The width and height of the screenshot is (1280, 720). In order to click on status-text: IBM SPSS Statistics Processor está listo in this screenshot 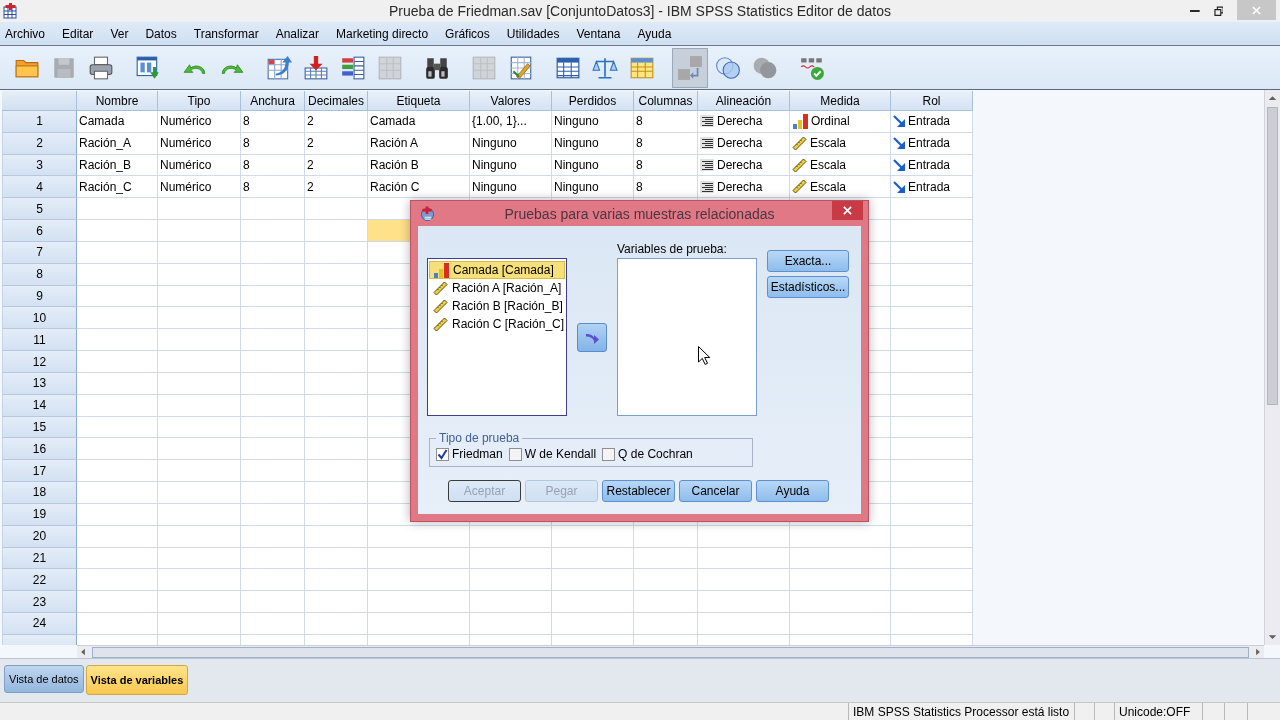, I will do `click(961, 711)`.